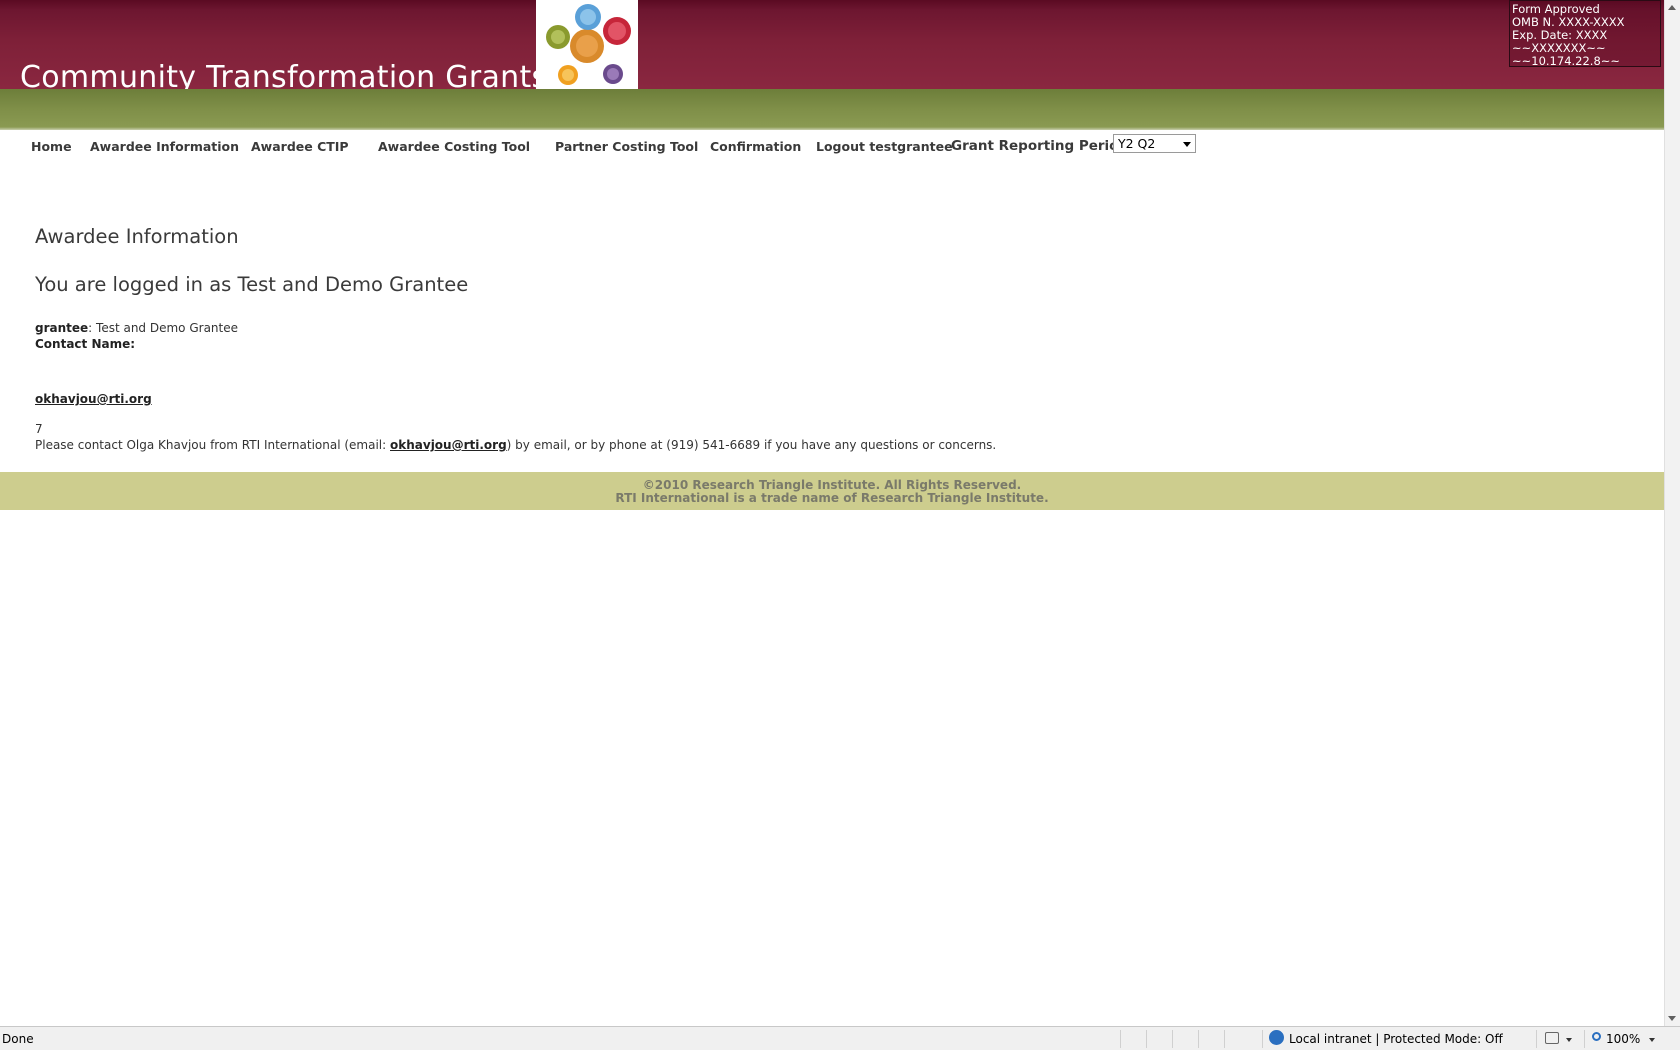 Image resolution: width=1680 pixels, height=1050 pixels. I want to click on status-text: Done, so click(18, 1039).